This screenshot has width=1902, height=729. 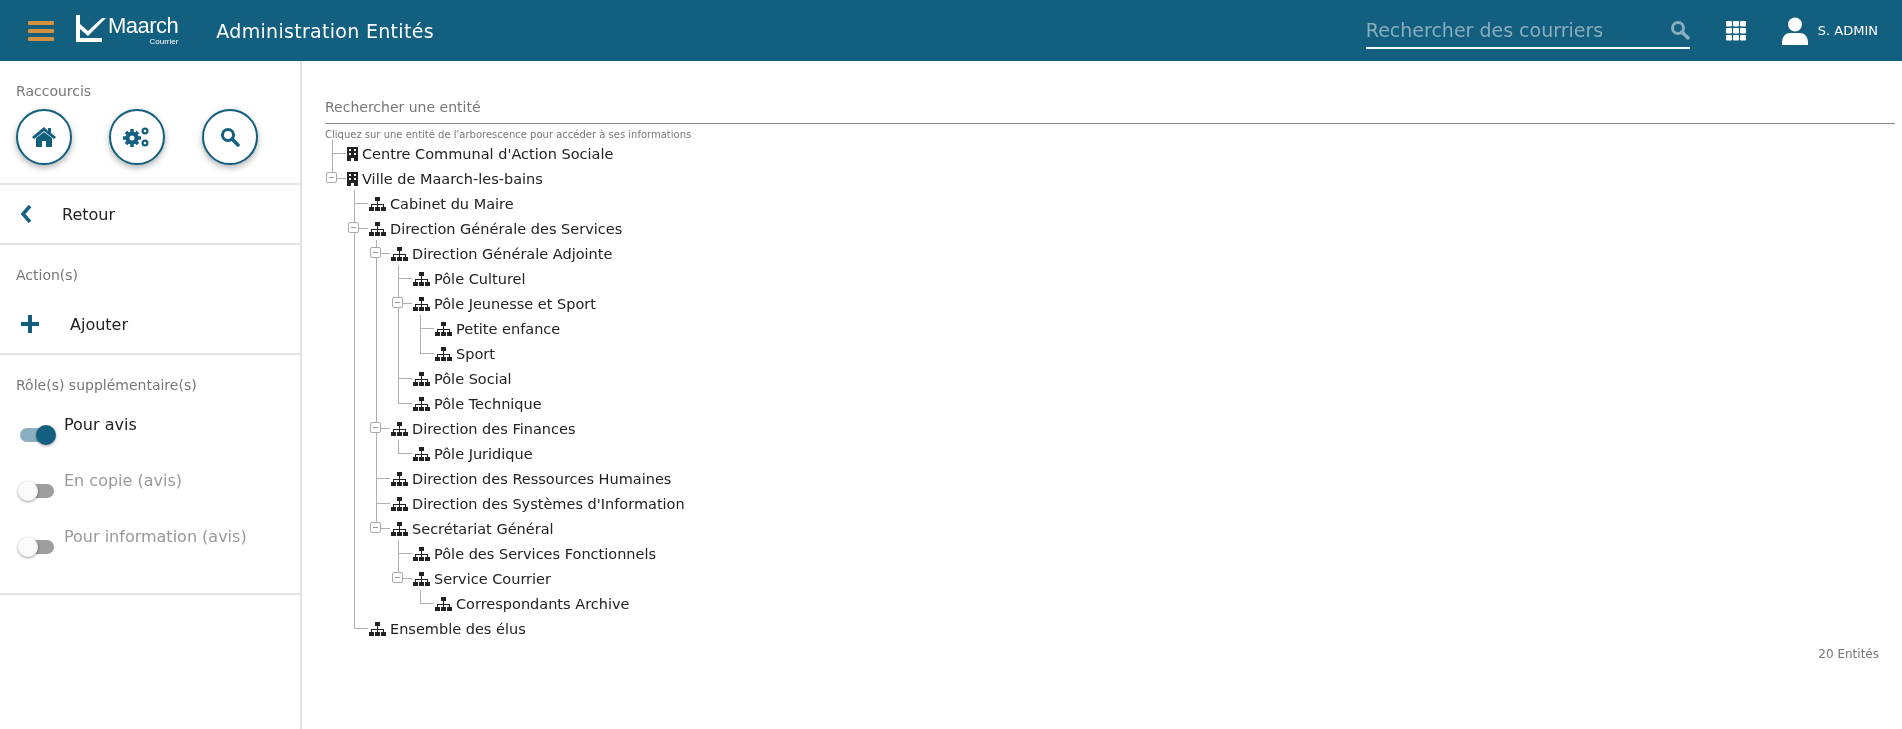 What do you see at coordinates (483, 528) in the screenshot?
I see `entity-name: Secrétariat Général` at bounding box center [483, 528].